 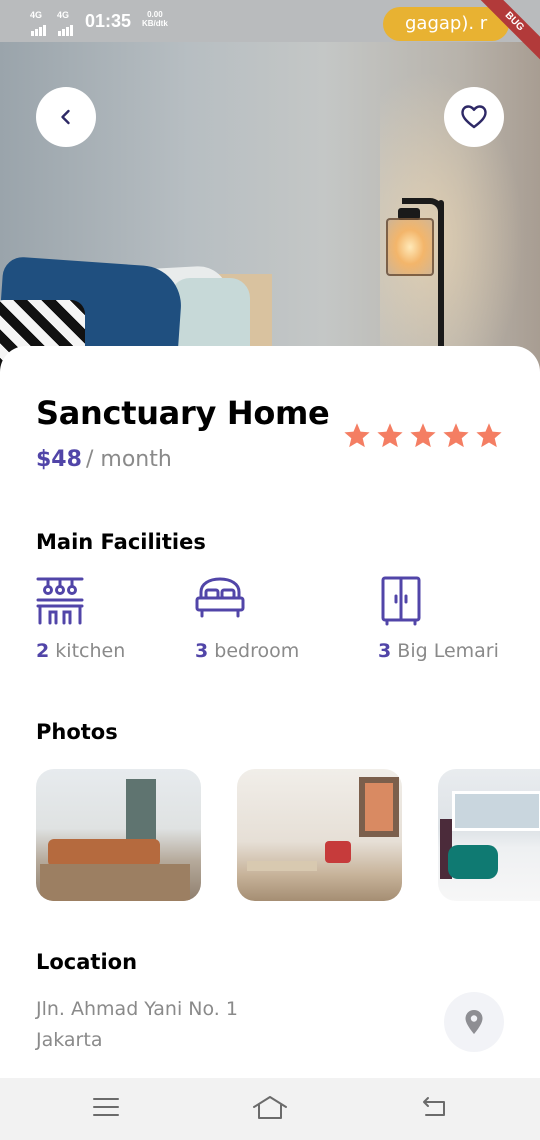 I want to click on photos-heading: Photos, so click(x=77, y=732).